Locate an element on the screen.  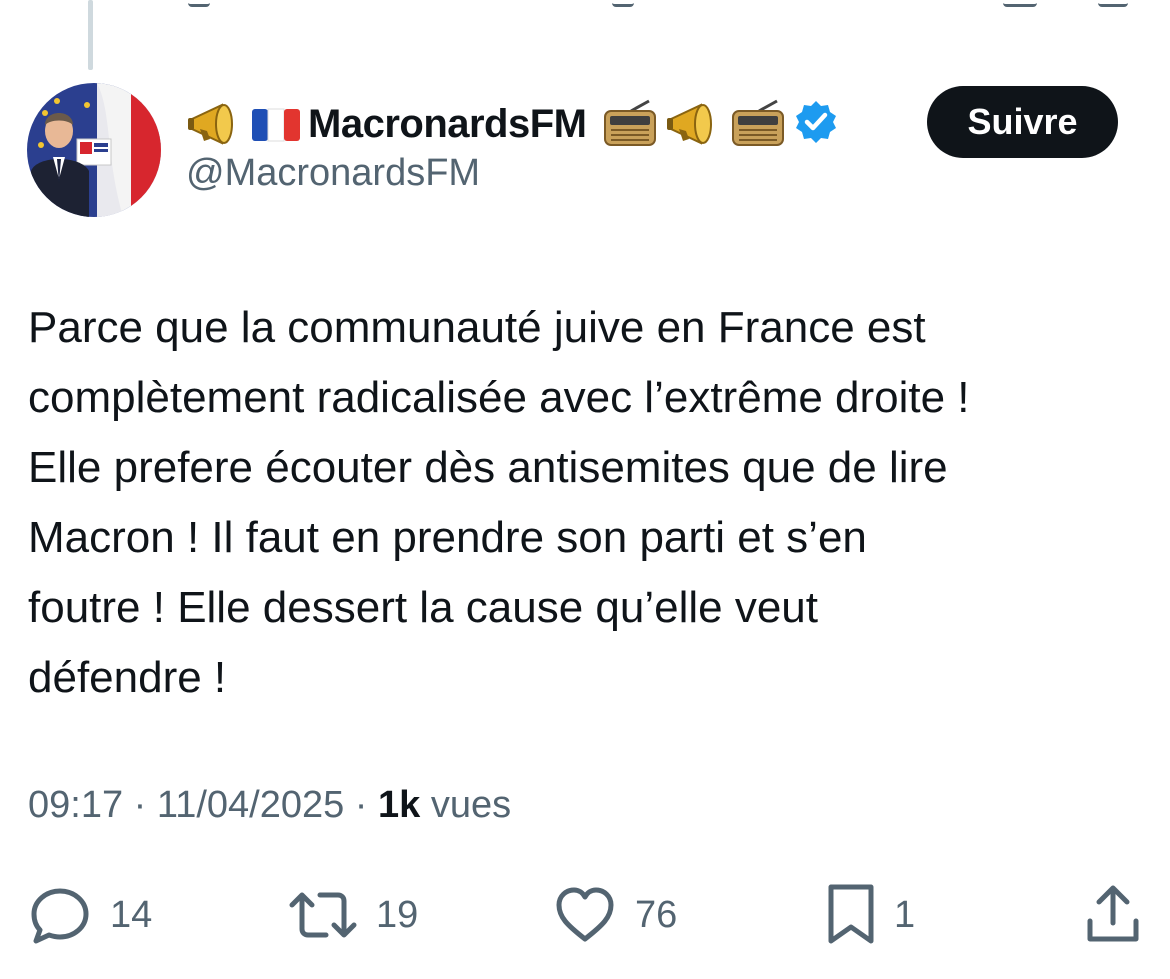
clipped-share-icon is located at coordinates (1113, 3).